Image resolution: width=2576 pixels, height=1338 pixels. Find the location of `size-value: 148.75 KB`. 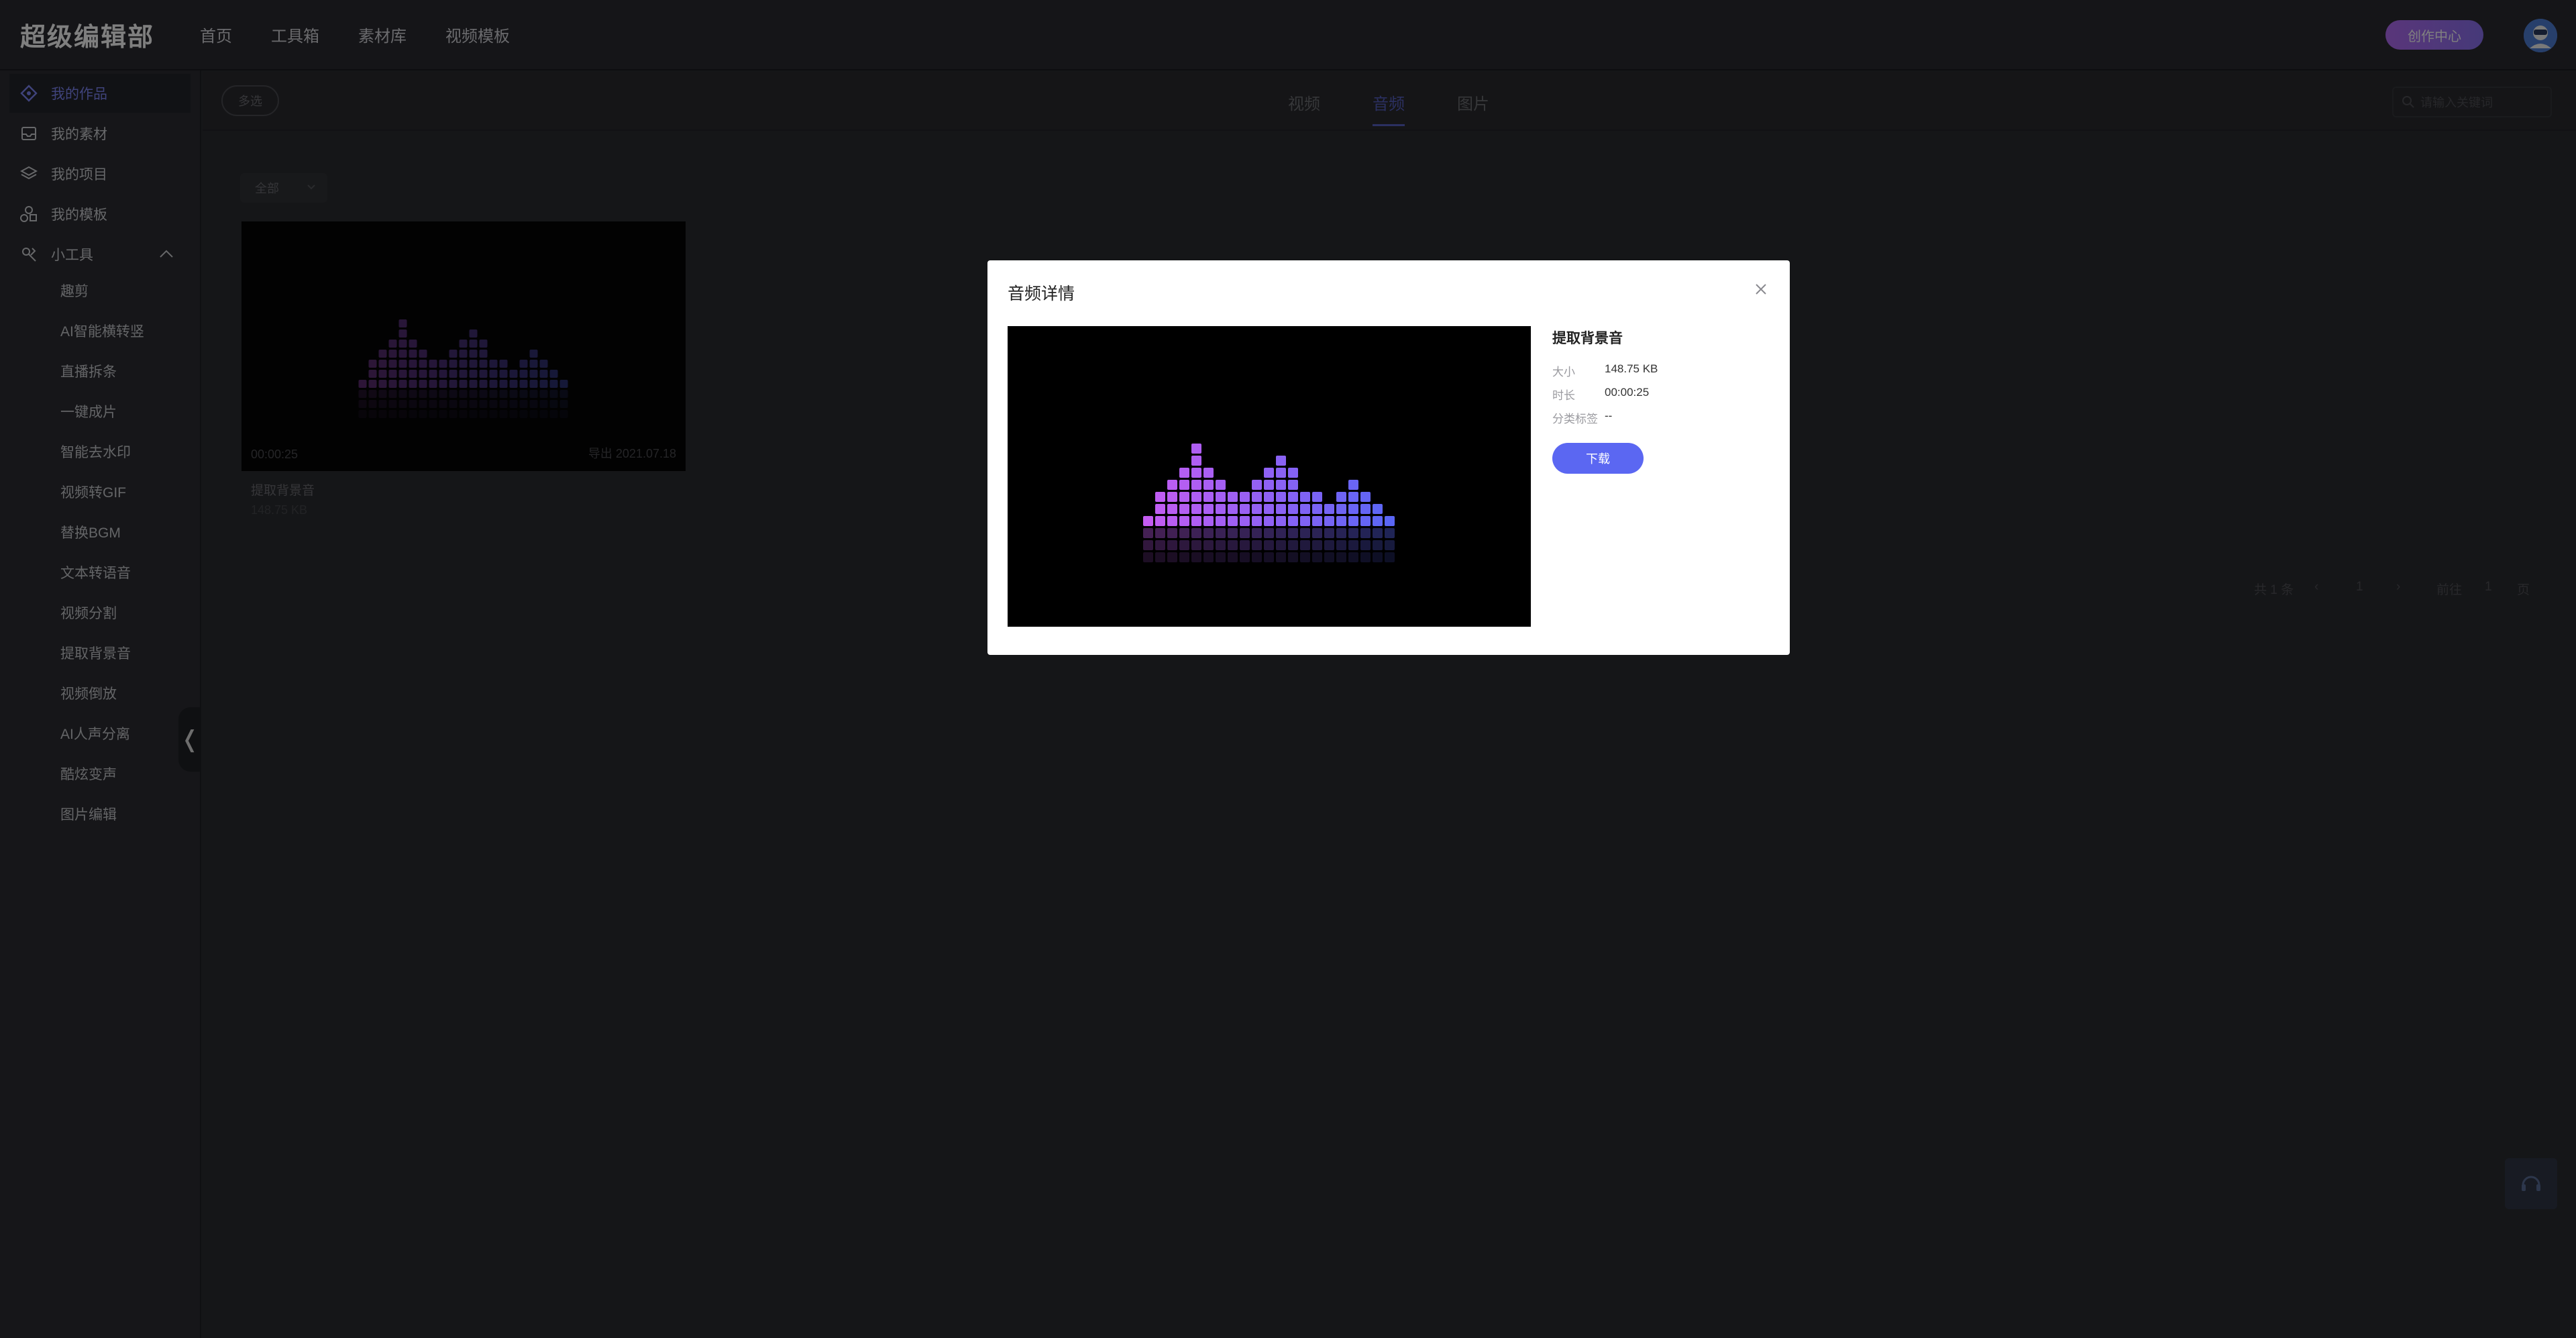

size-value: 148.75 KB is located at coordinates (1631, 368).